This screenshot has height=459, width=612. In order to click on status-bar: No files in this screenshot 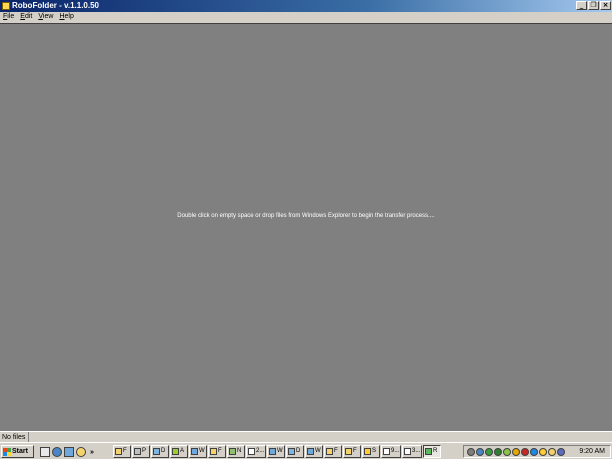, I will do `click(306, 436)`.